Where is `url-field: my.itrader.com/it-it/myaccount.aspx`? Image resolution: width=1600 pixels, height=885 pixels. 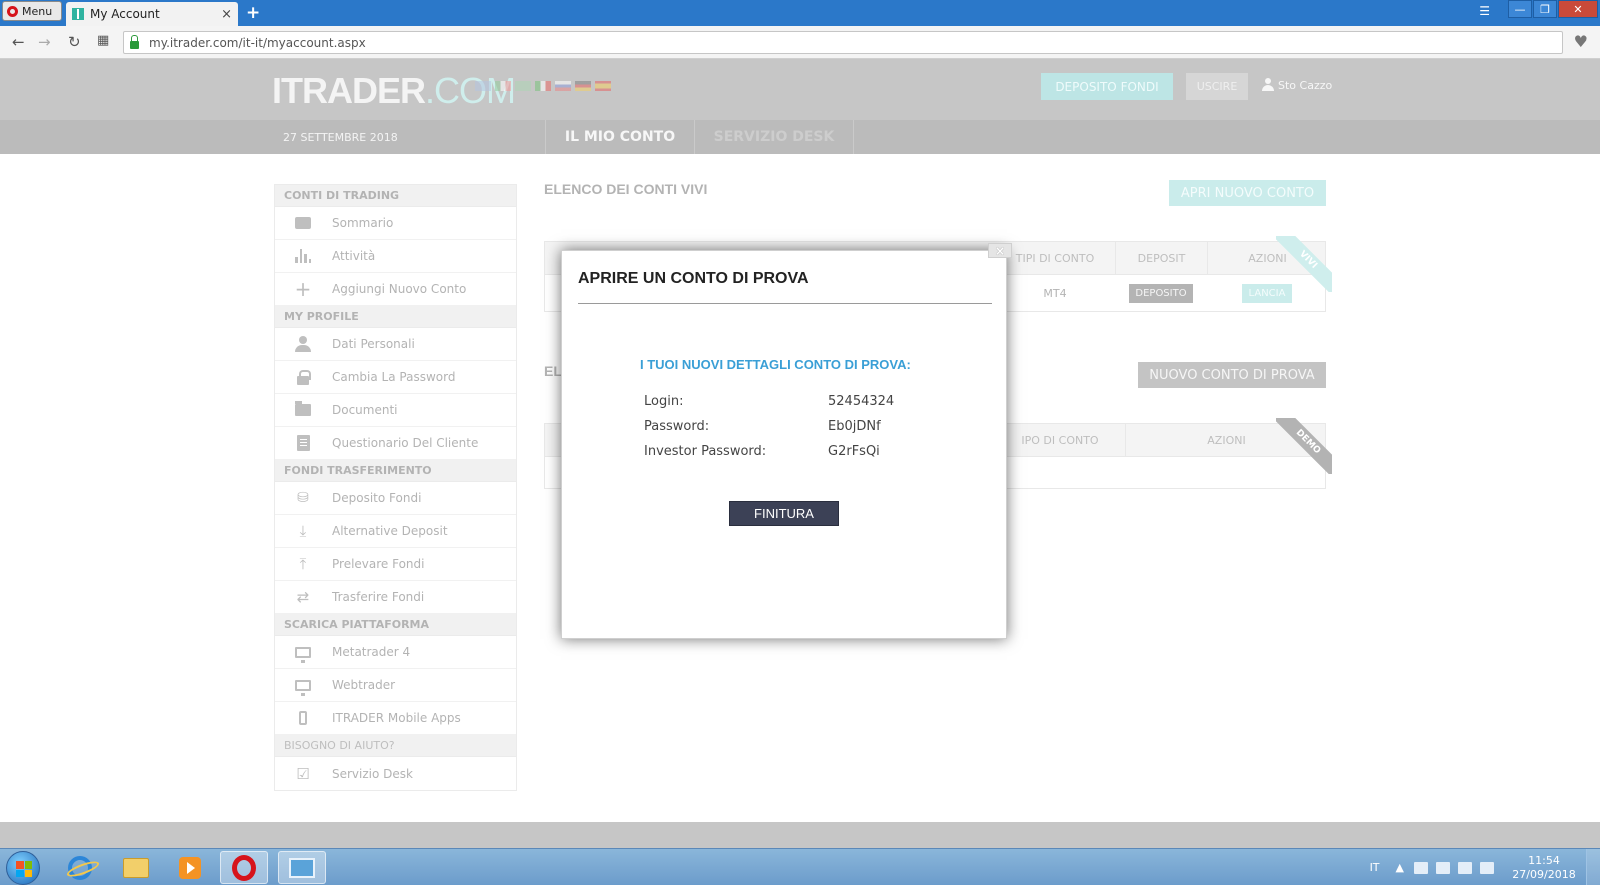 url-field: my.itrader.com/it-it/myaccount.aspx is located at coordinates (843, 42).